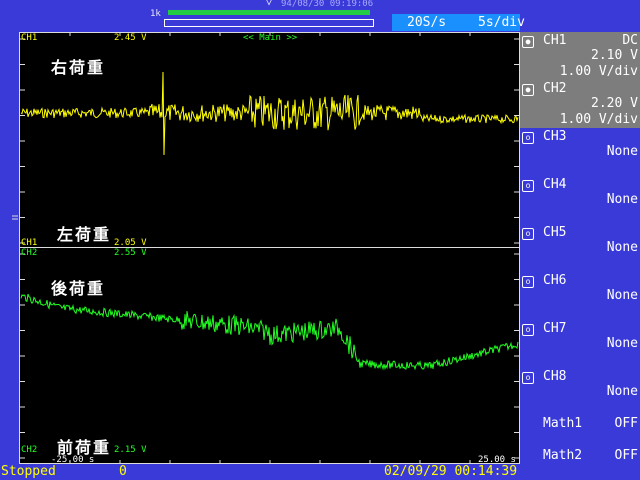 This screenshot has width=640, height=480. I want to click on channel-ch4: o CH4 None, so click(580, 200).